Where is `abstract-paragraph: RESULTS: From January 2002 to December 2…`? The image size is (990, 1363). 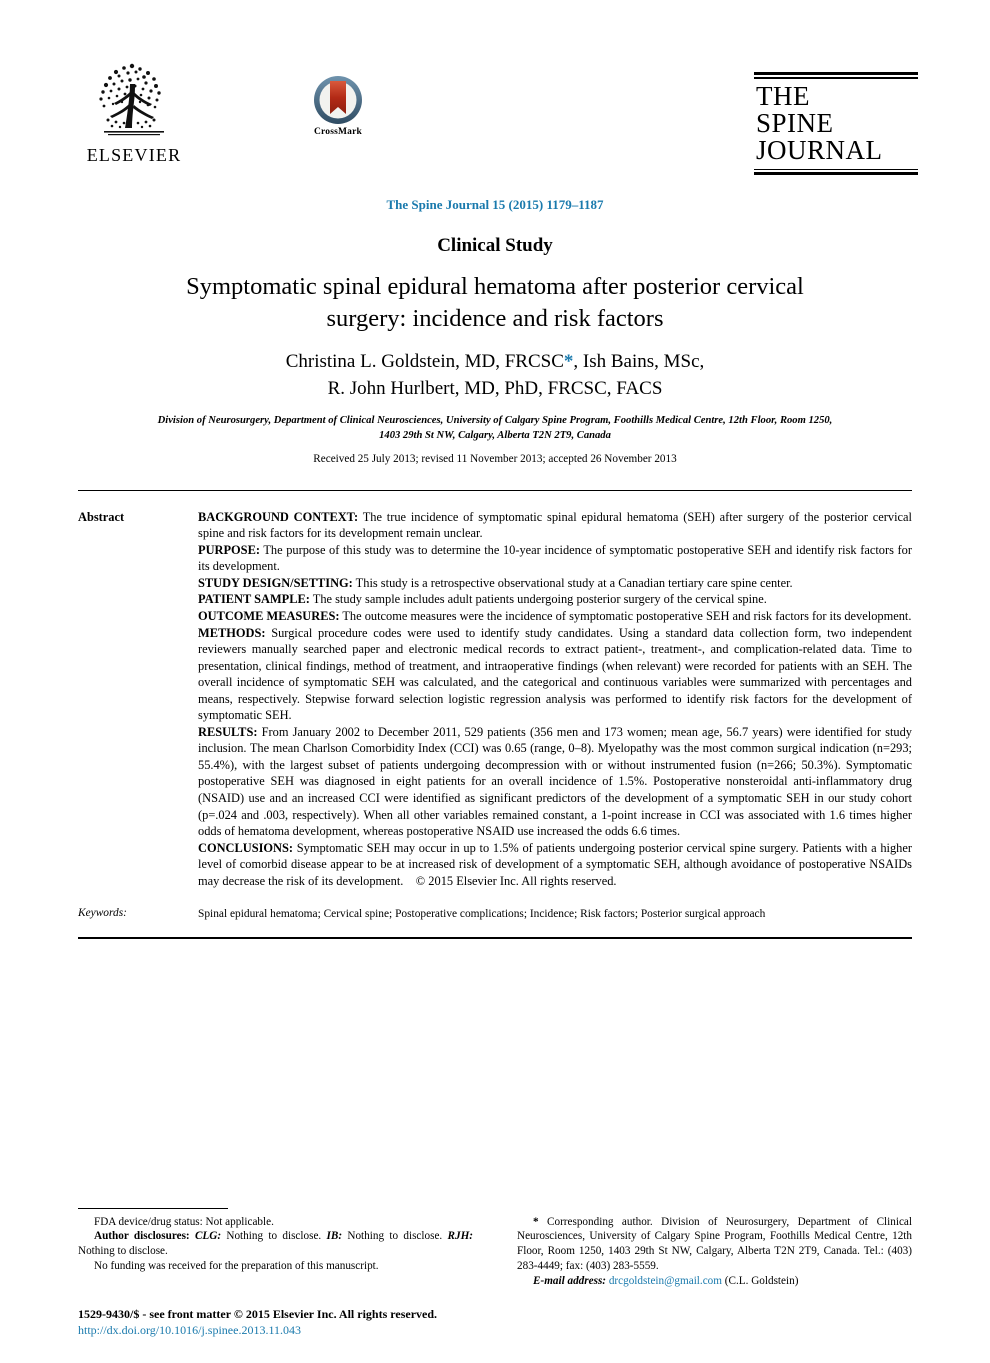 abstract-paragraph: RESULTS: From January 2002 to December 2… is located at coordinates (555, 782).